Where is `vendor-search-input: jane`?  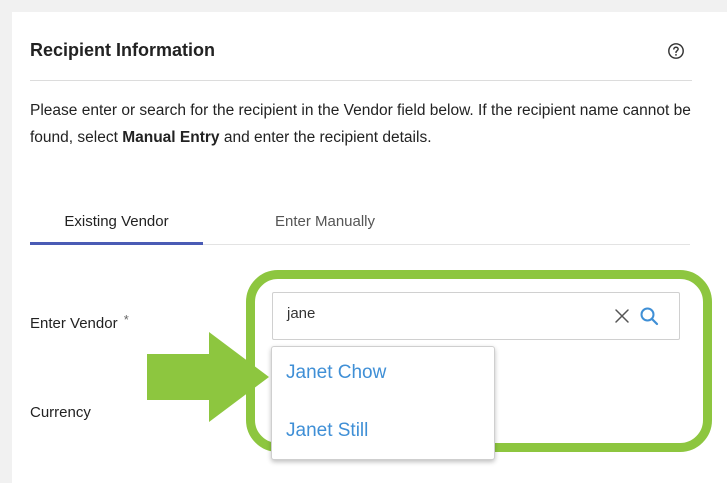
vendor-search-input: jane is located at coordinates (476, 316).